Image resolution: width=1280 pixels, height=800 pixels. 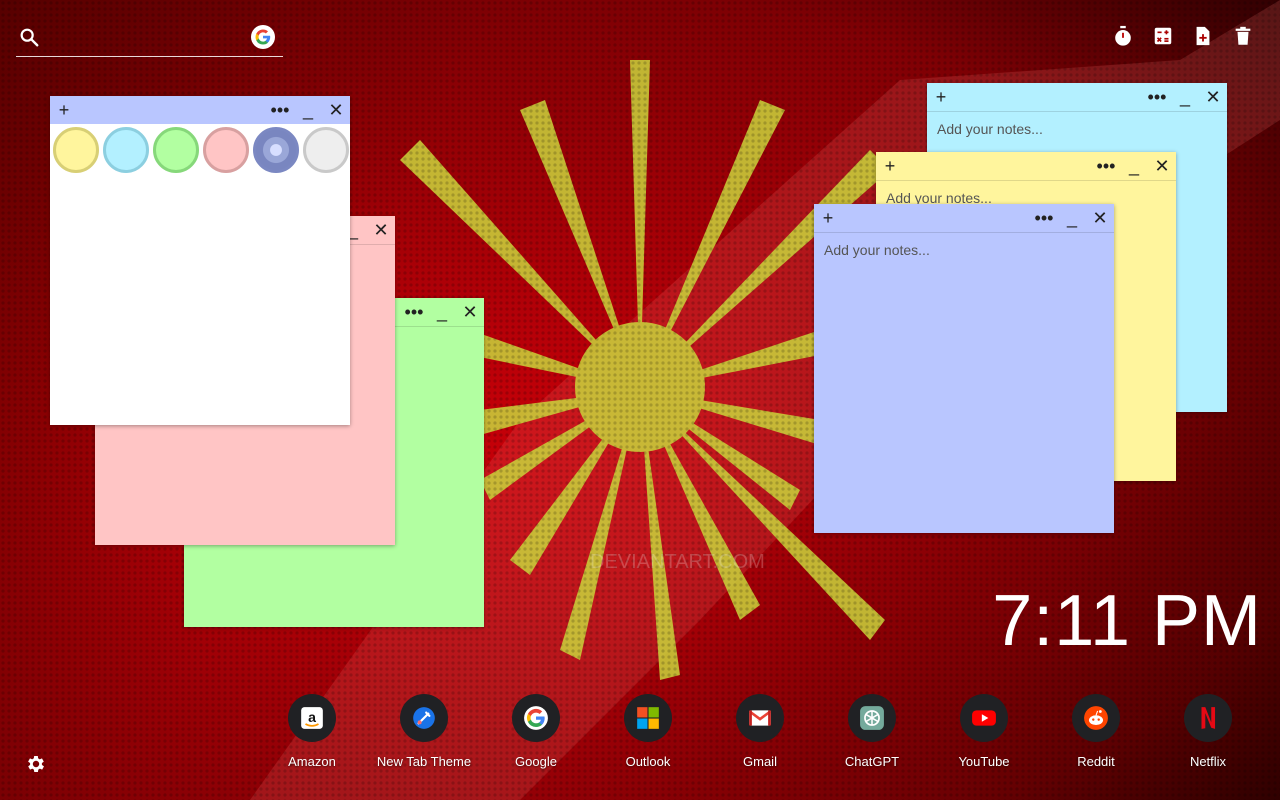 What do you see at coordinates (1163, 36) in the screenshot?
I see `calculator-icon` at bounding box center [1163, 36].